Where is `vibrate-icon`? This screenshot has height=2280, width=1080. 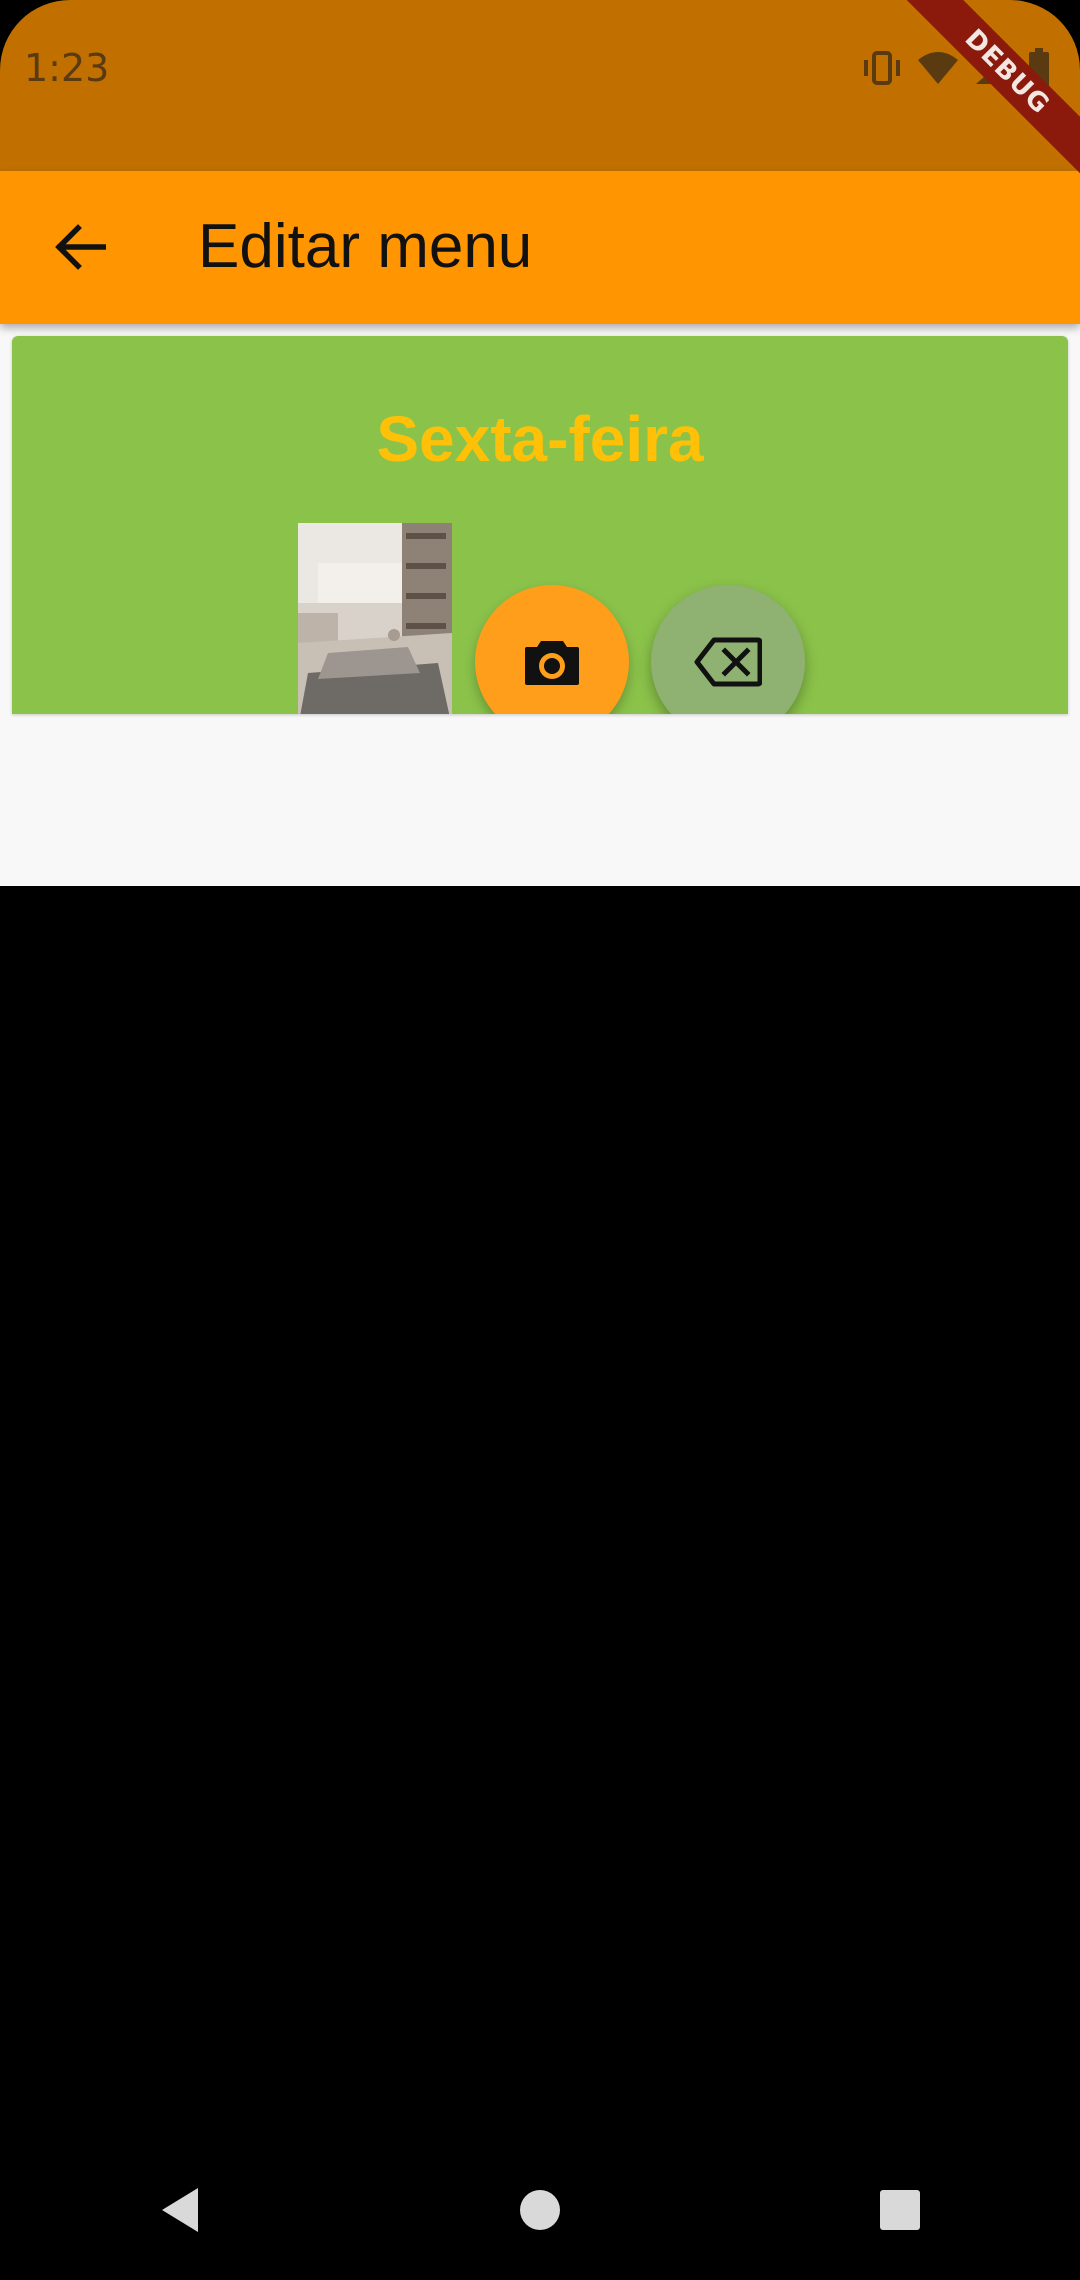 vibrate-icon is located at coordinates (882, 68).